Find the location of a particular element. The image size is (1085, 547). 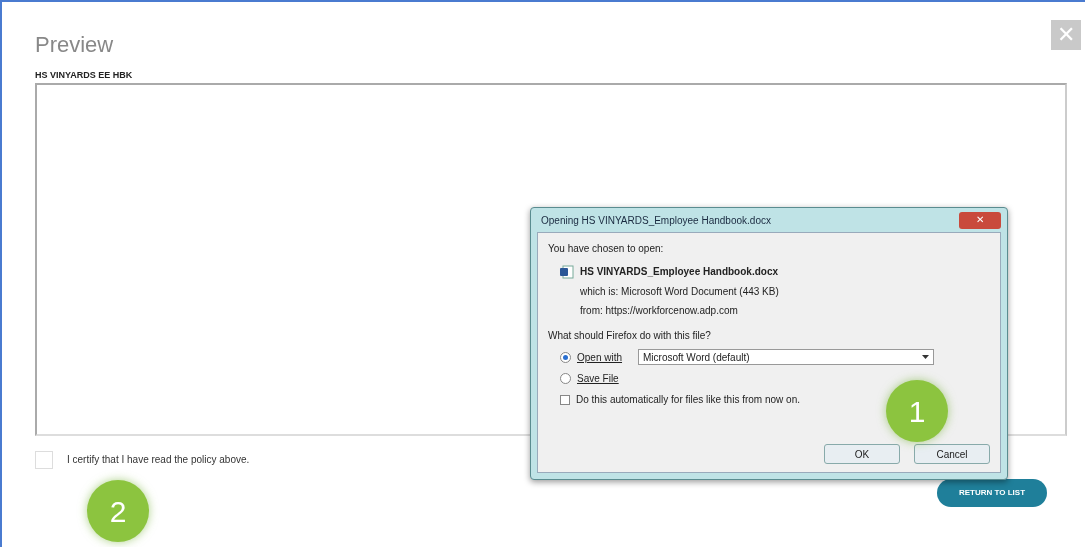

app-dropdown: Microsoft Word (default) is located at coordinates (786, 357).